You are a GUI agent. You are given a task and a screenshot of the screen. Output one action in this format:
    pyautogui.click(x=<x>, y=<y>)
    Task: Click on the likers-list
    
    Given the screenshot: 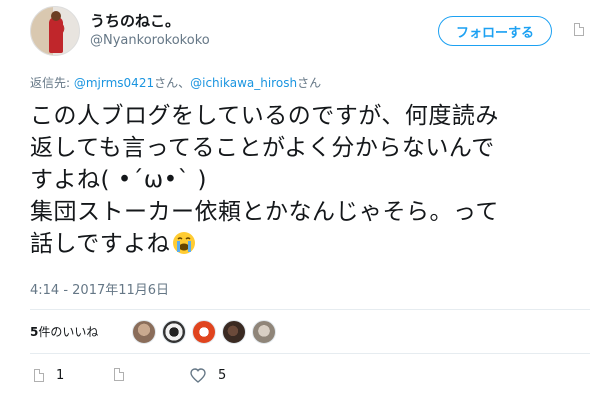 What is the action you would take?
    pyautogui.click(x=204, y=332)
    